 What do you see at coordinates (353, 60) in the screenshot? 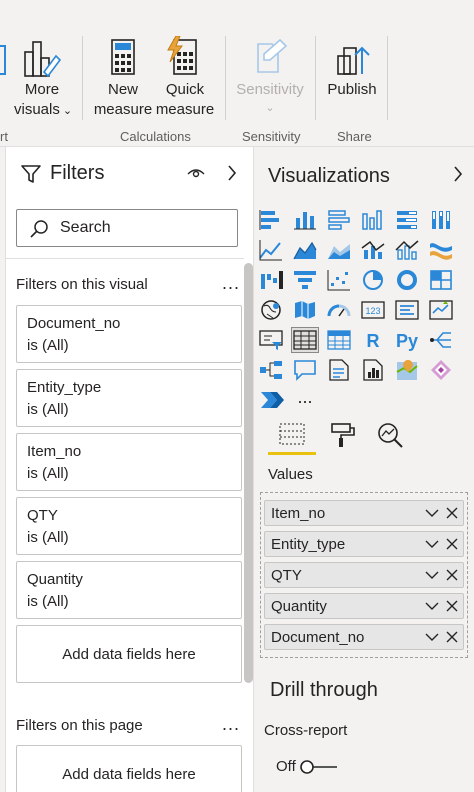
I see `publish-icon` at bounding box center [353, 60].